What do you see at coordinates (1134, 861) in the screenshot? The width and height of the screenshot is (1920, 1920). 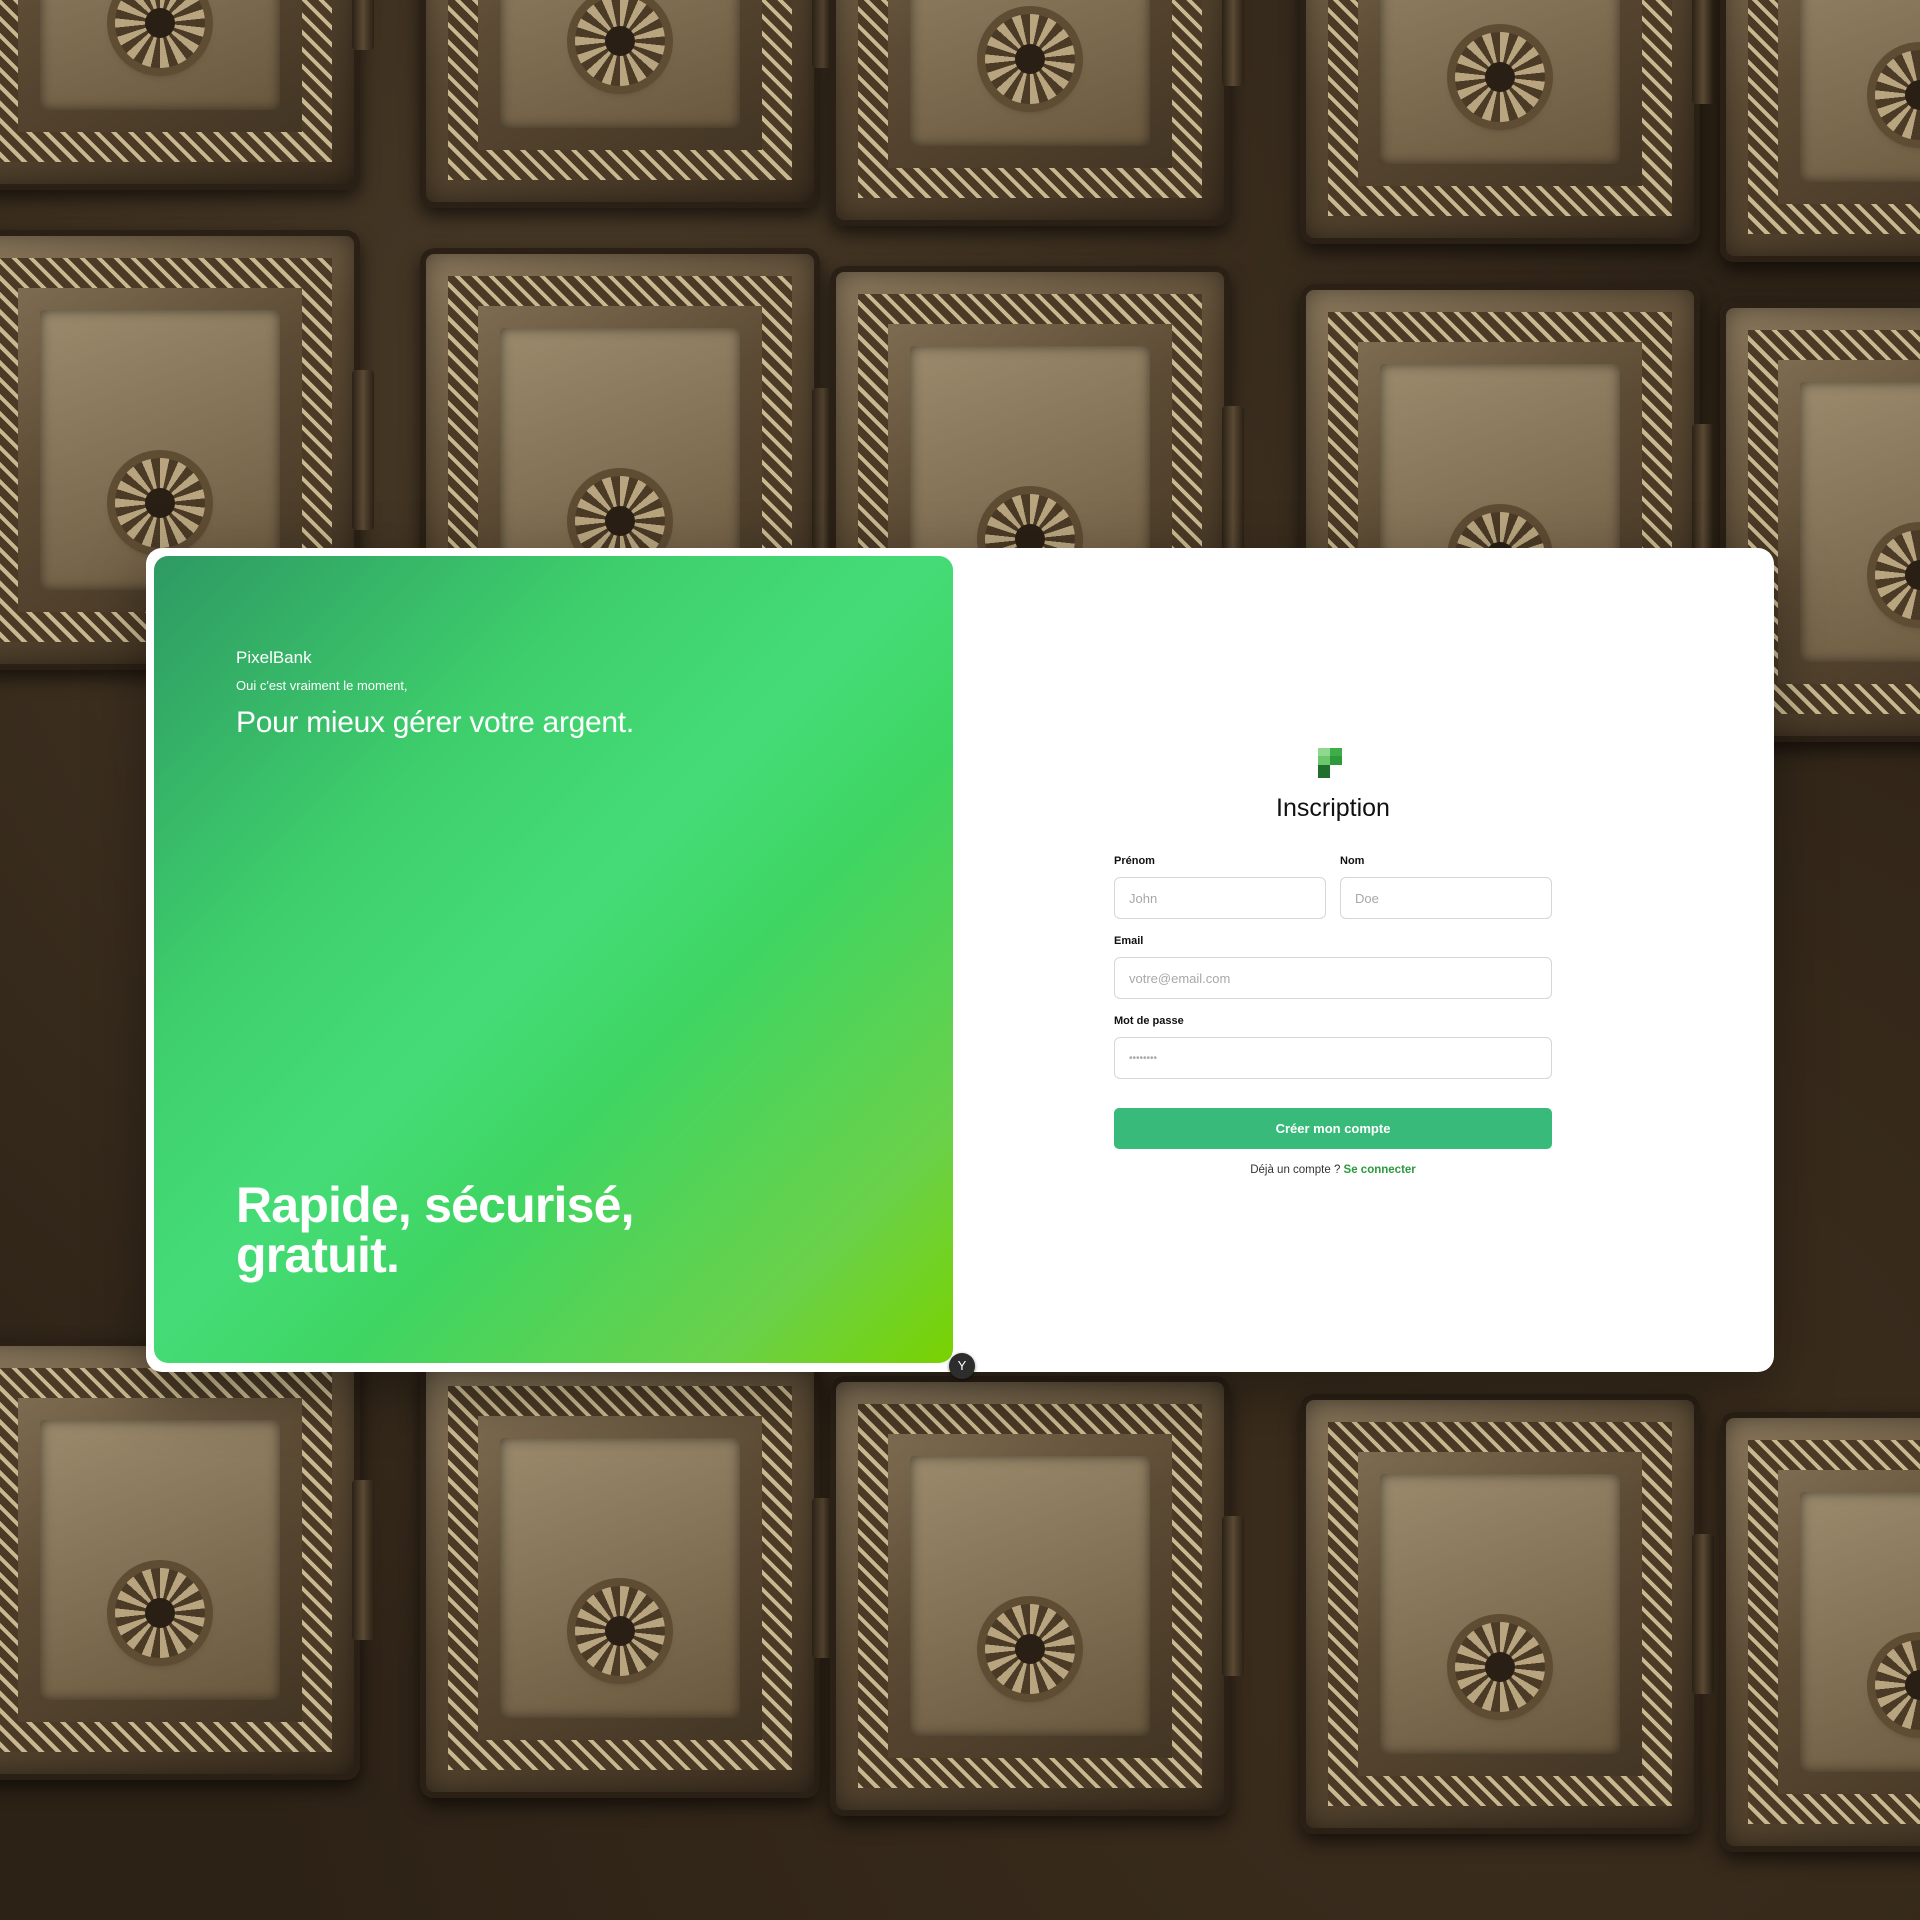 I see `first-name-label: Prénom` at bounding box center [1134, 861].